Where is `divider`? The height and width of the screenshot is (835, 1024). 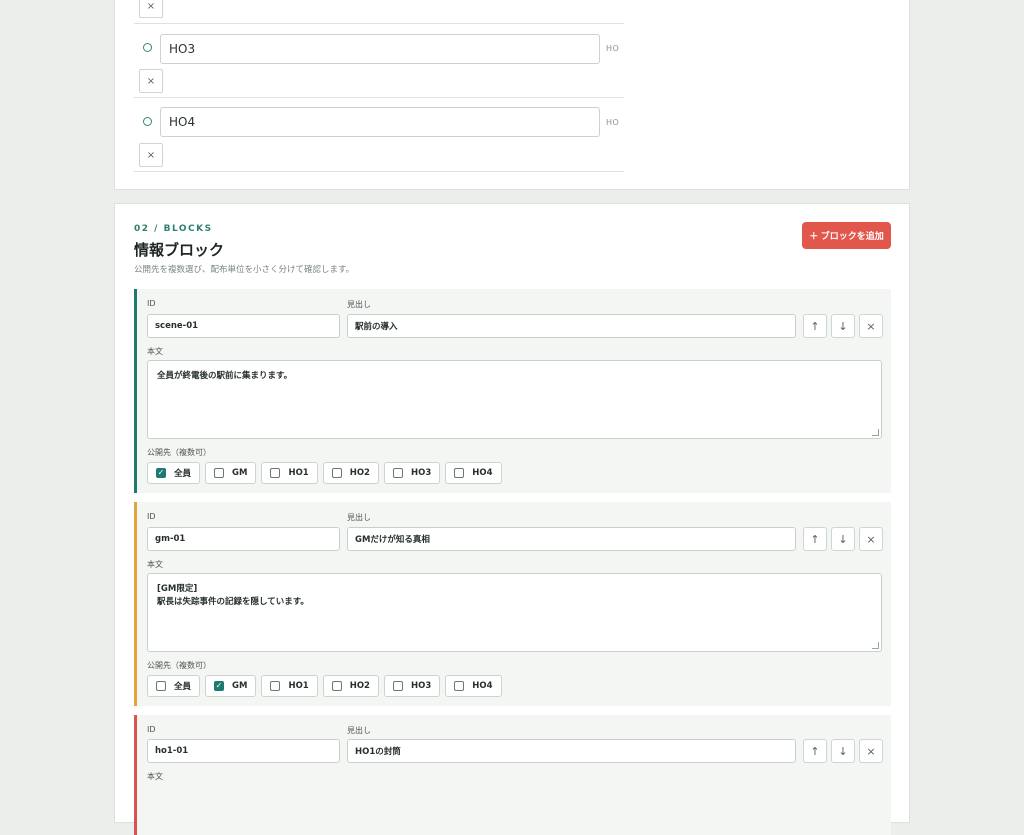 divider is located at coordinates (379, 171).